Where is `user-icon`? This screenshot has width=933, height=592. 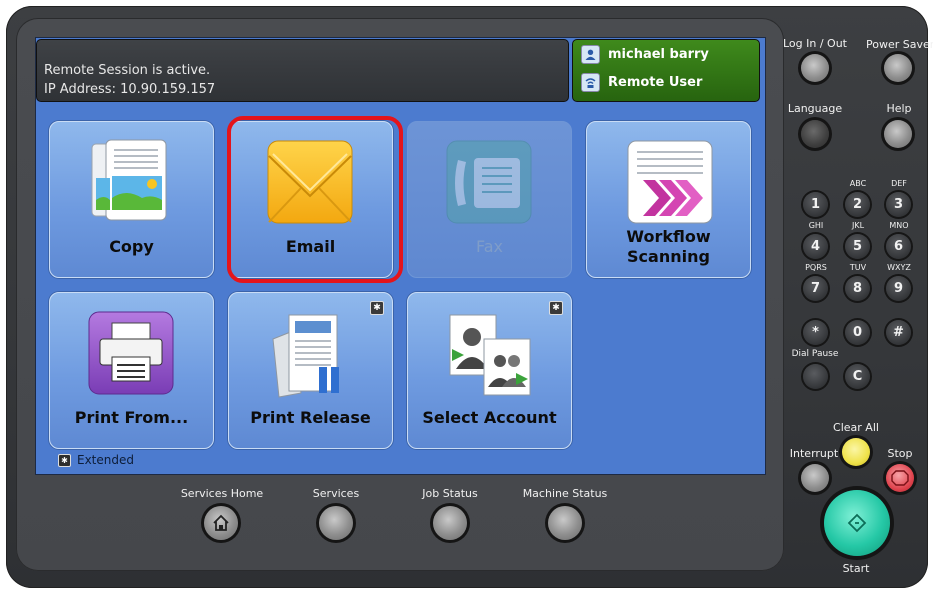 user-icon is located at coordinates (590, 54).